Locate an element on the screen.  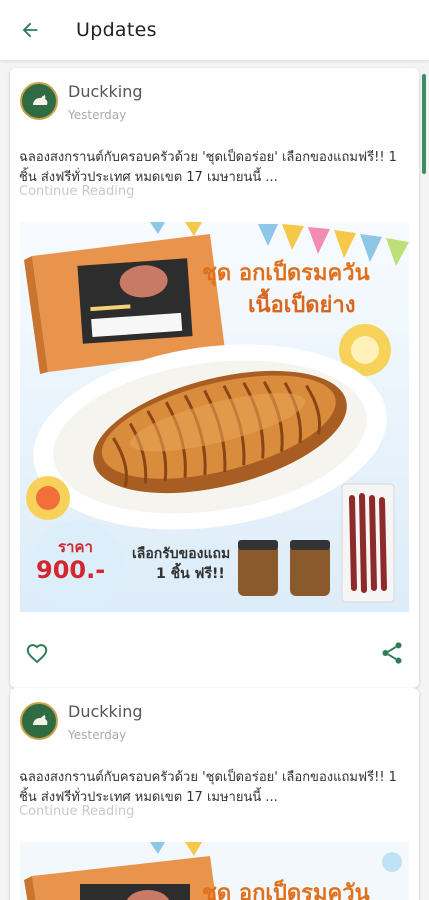
heart-outline-icon is located at coordinates (37, 654).